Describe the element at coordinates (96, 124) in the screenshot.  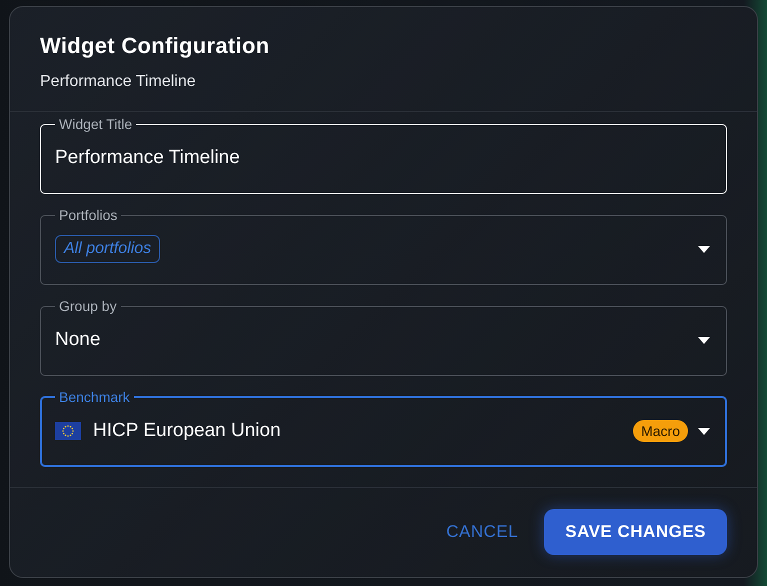
I see `field-label: Widget Title` at that location.